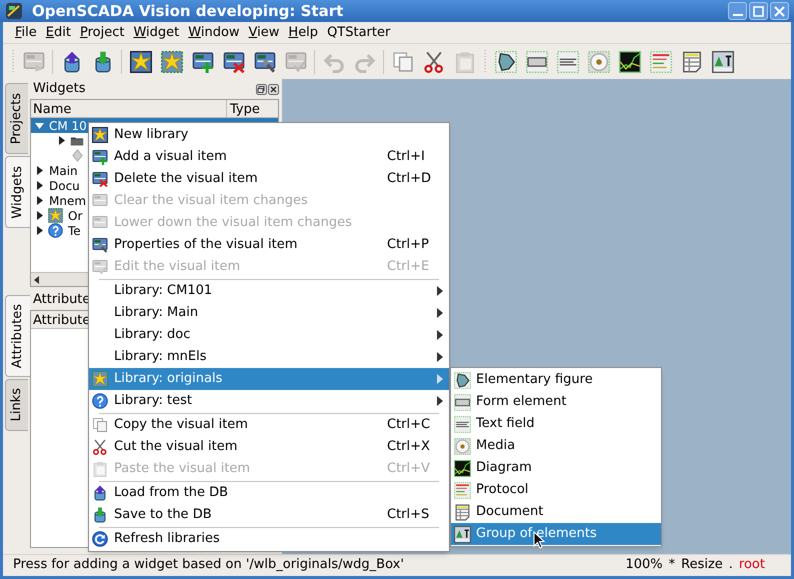  What do you see at coordinates (409, 469) in the screenshot?
I see `shortcut-label: Ctrl+V` at bounding box center [409, 469].